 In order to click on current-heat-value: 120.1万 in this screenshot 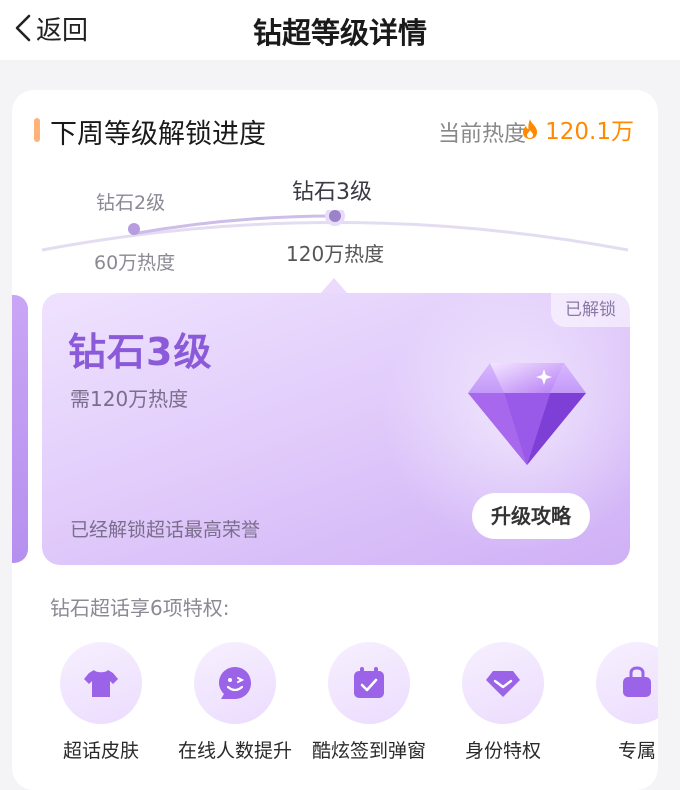, I will do `click(577, 129)`.